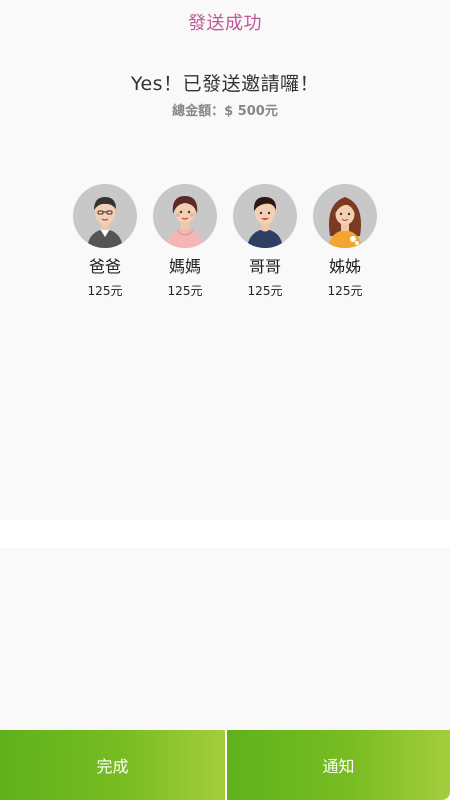 The width and height of the screenshot is (450, 800). I want to click on family-member-brother: 哥哥 125元, so click(265, 241).